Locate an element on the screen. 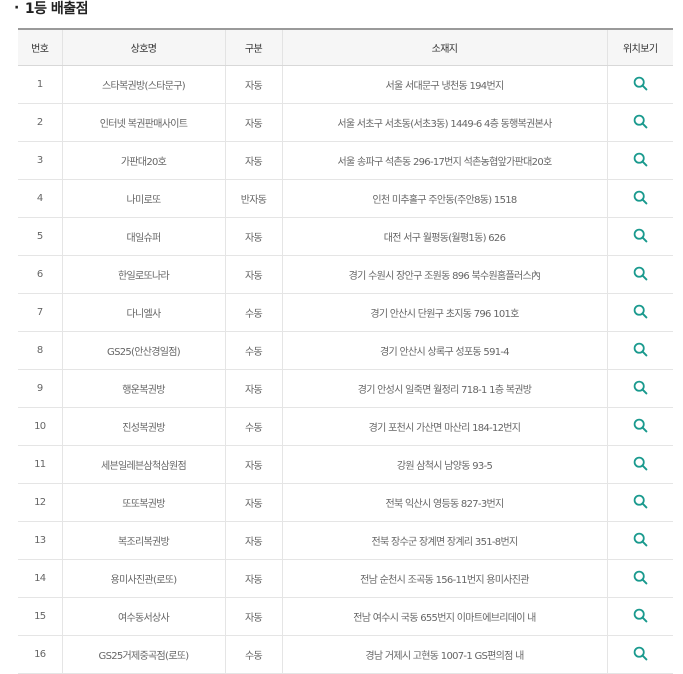  table-row: 1 스타복권방(스타문구) 자동 서울 서대문구 냉천동 194번지 is located at coordinates (345, 84).